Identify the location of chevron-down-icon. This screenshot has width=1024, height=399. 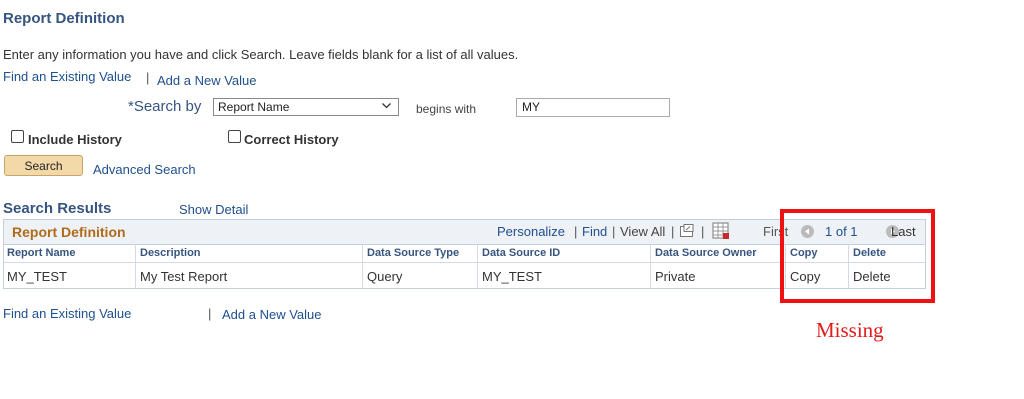
(386, 107).